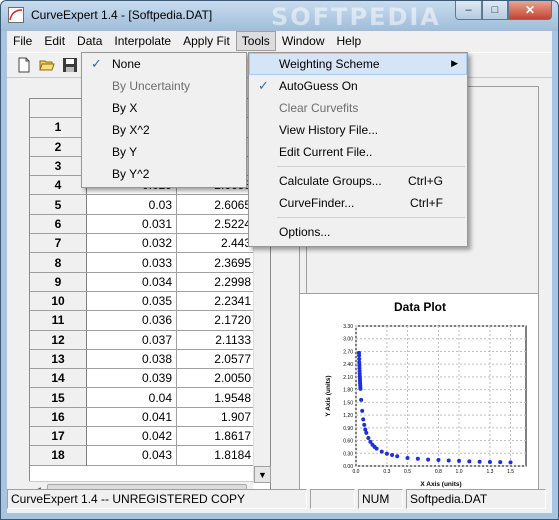  Describe the element at coordinates (132, 359) in the screenshot. I see `cell-x: 0.038` at that location.